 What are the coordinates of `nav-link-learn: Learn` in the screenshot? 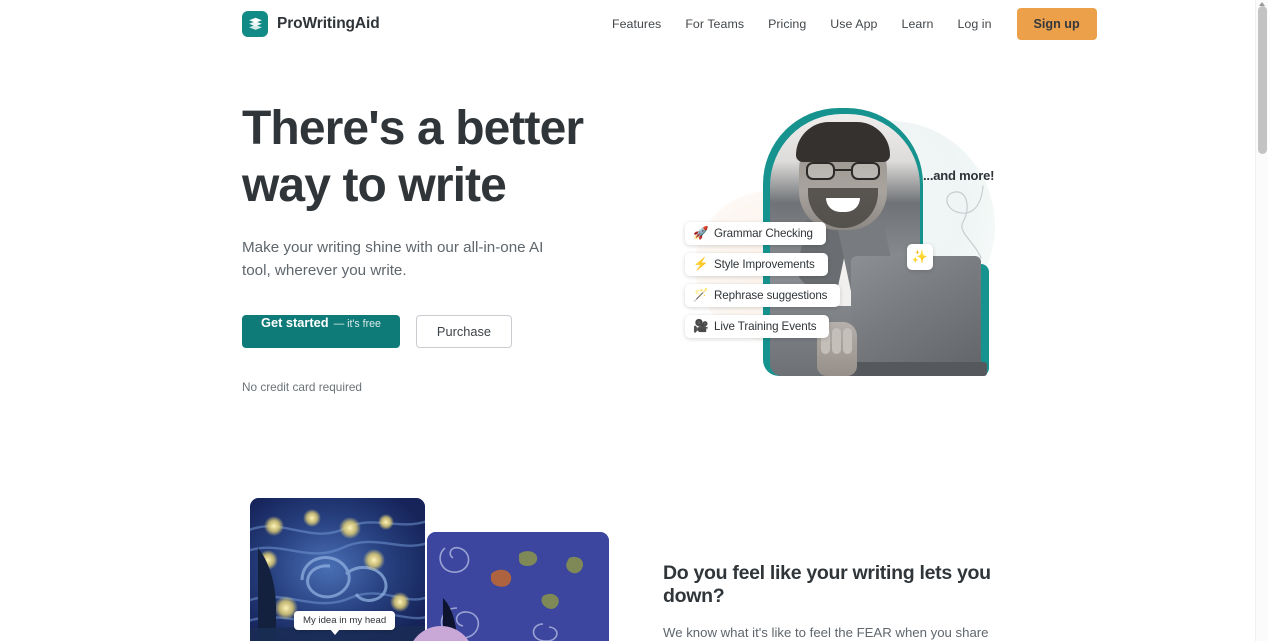 It's located at (918, 24).